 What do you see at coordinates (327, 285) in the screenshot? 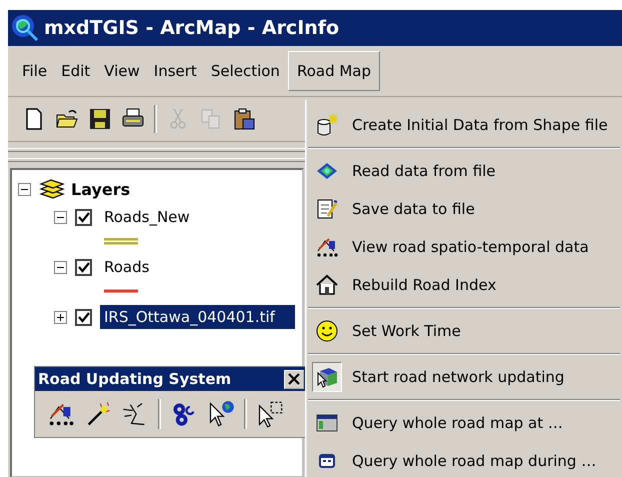
I see `house-icon` at bounding box center [327, 285].